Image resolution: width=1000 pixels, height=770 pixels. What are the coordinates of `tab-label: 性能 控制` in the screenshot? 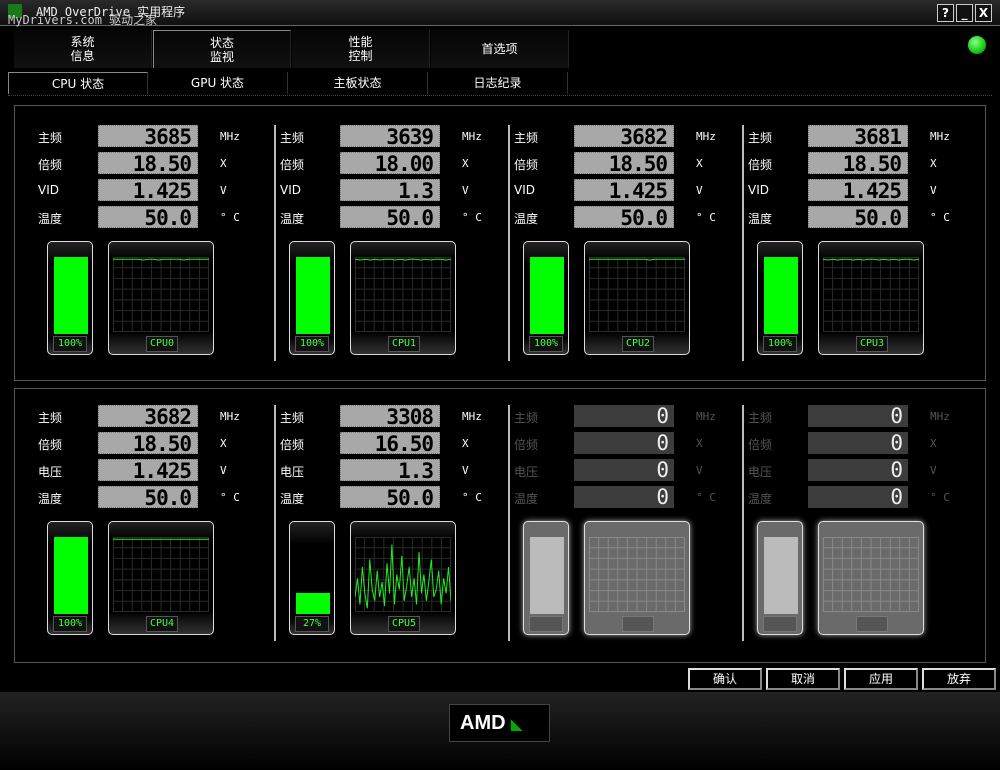 It's located at (360, 49).